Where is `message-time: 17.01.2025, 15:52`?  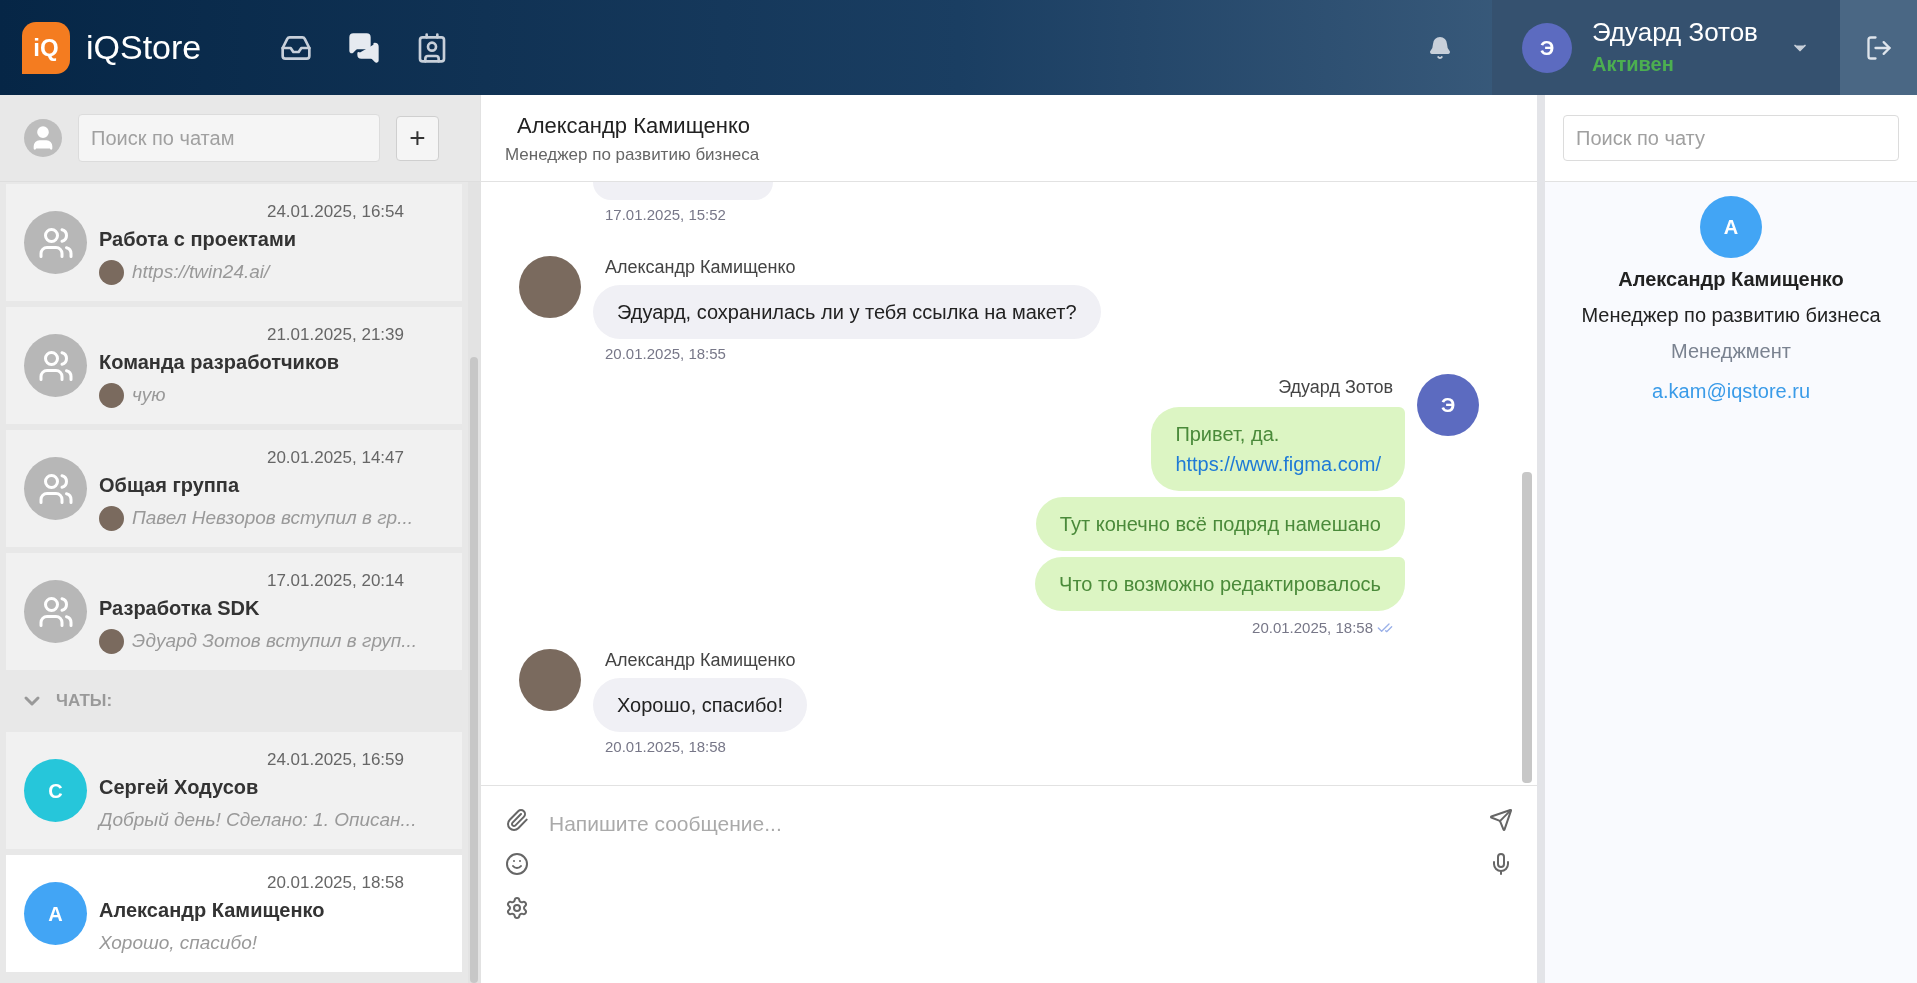
message-time: 17.01.2025, 15:52 is located at coordinates (666, 215).